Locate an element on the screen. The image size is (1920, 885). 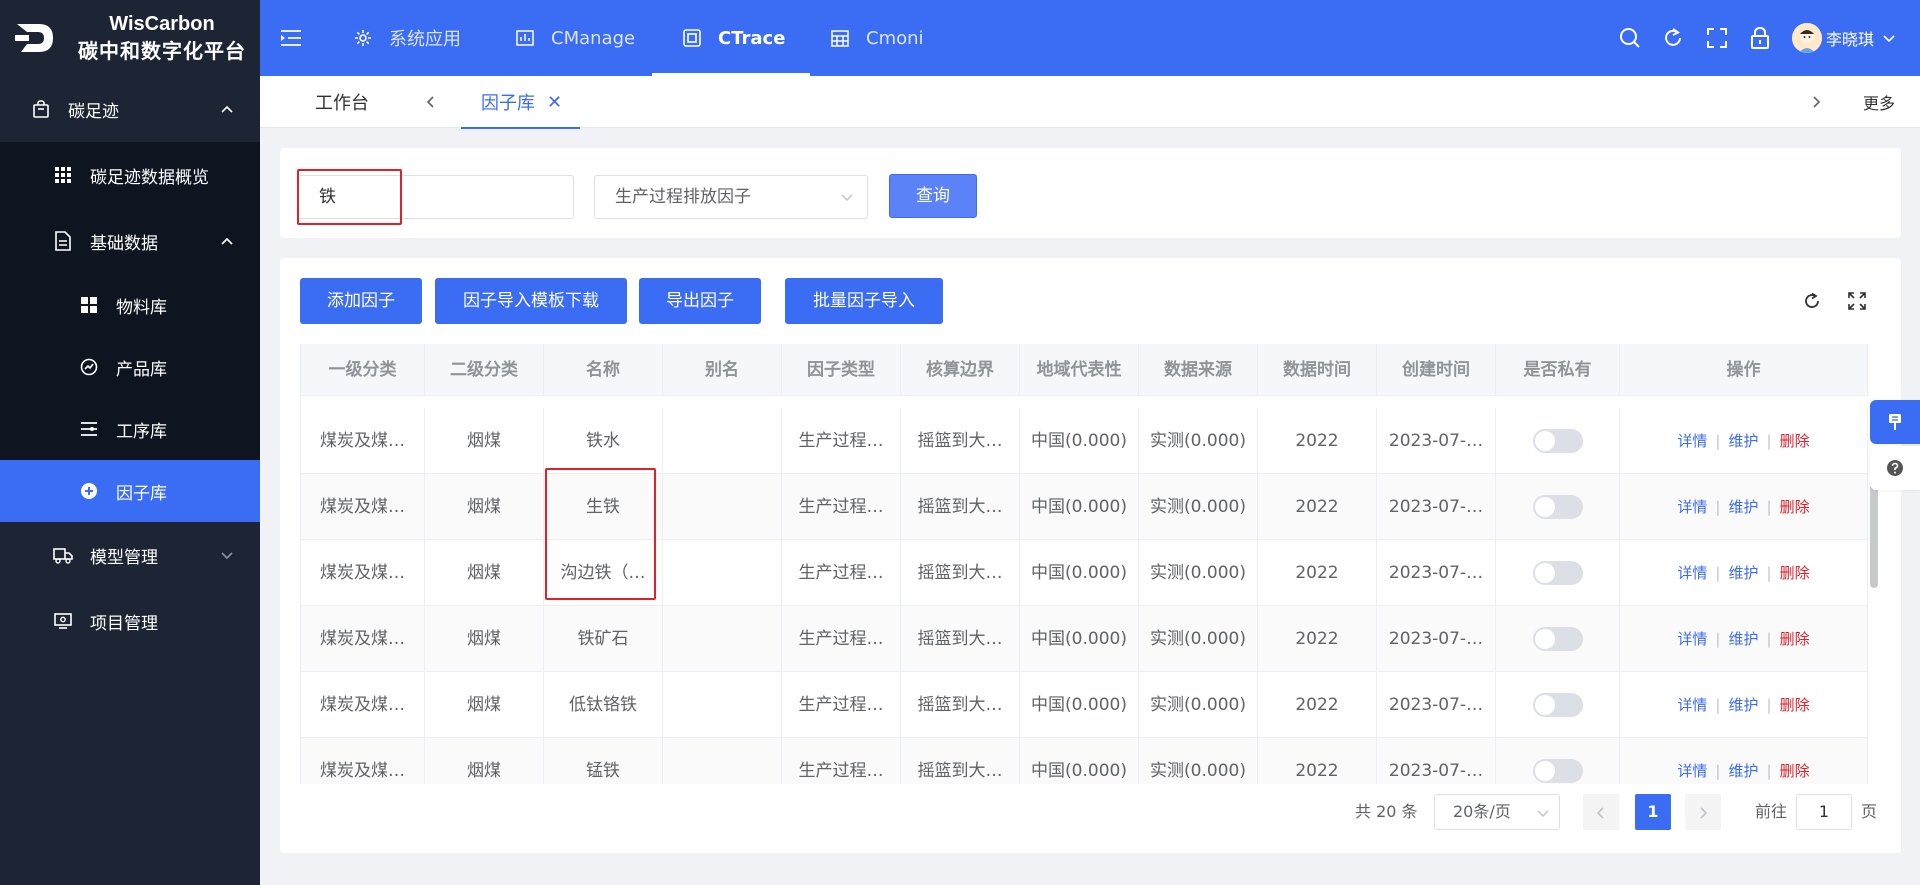
goto-page-input: 1 is located at coordinates (1824, 812).